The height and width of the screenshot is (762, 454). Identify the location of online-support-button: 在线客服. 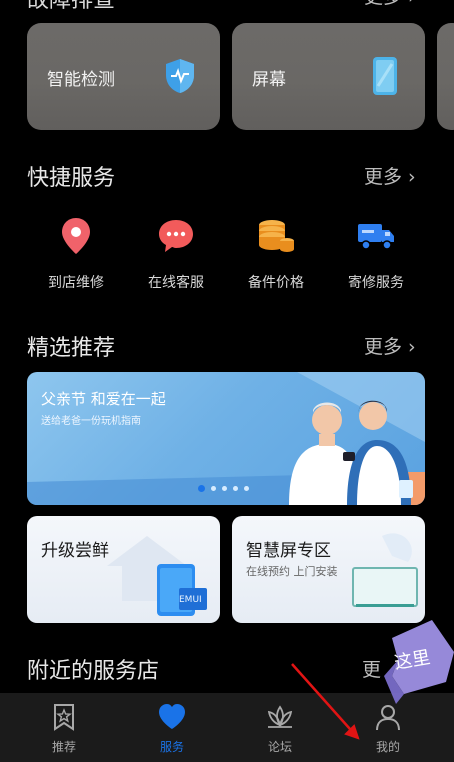
(176, 253).